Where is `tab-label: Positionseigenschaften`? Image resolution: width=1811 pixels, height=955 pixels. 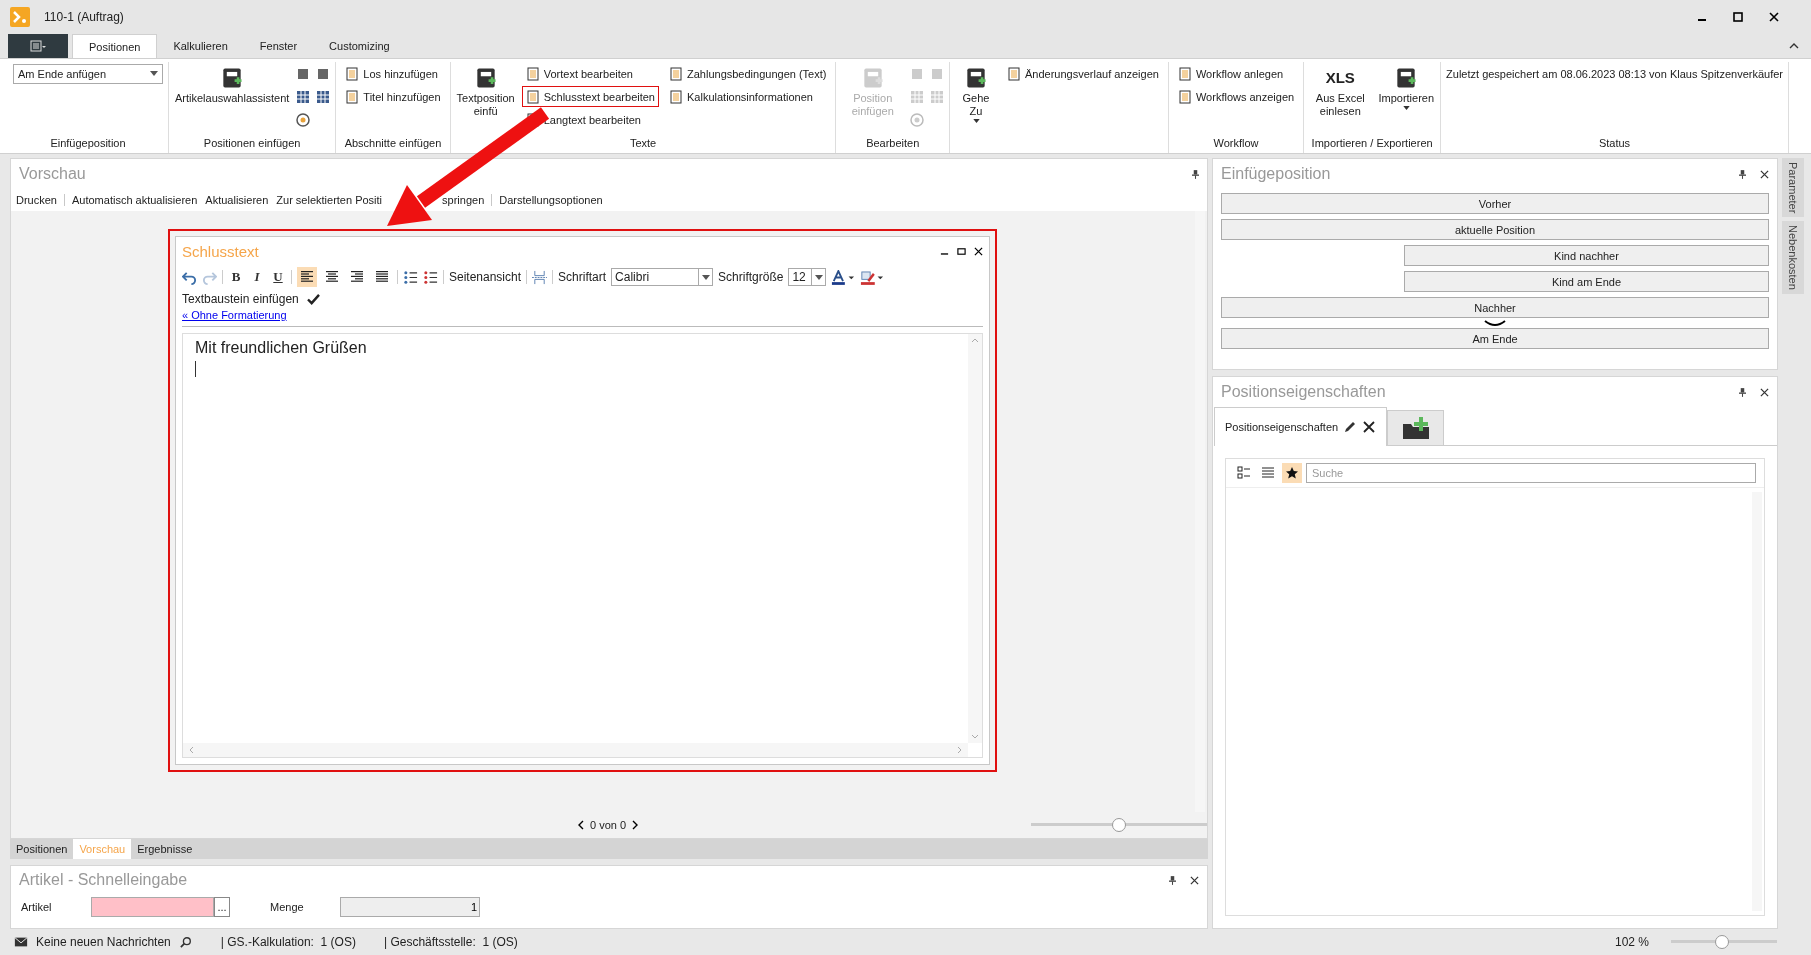 tab-label: Positionseigenschaften is located at coordinates (1282, 427).